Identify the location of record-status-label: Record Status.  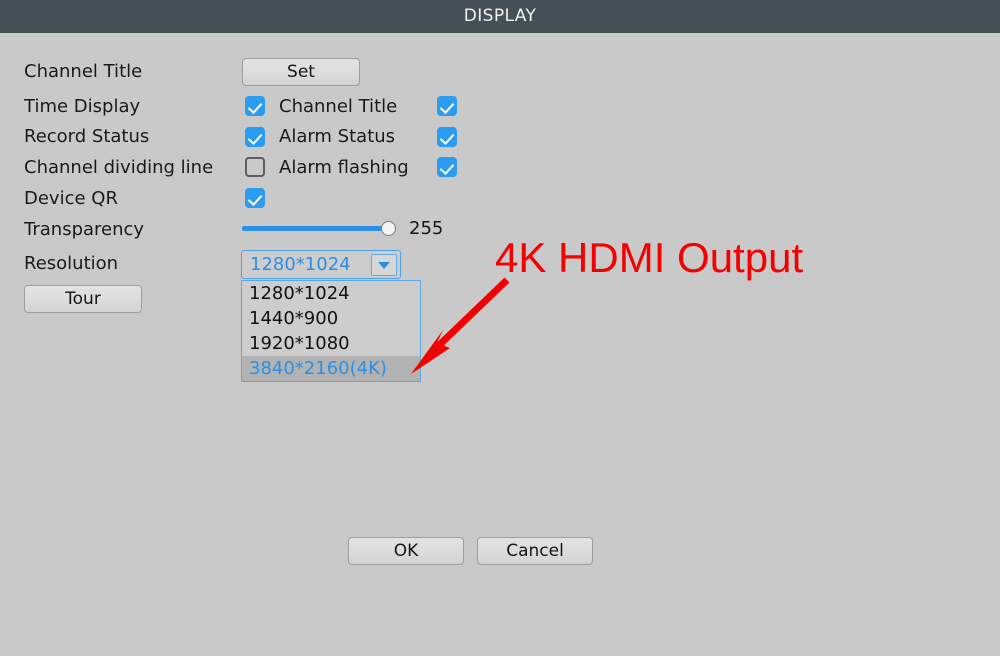
(87, 136).